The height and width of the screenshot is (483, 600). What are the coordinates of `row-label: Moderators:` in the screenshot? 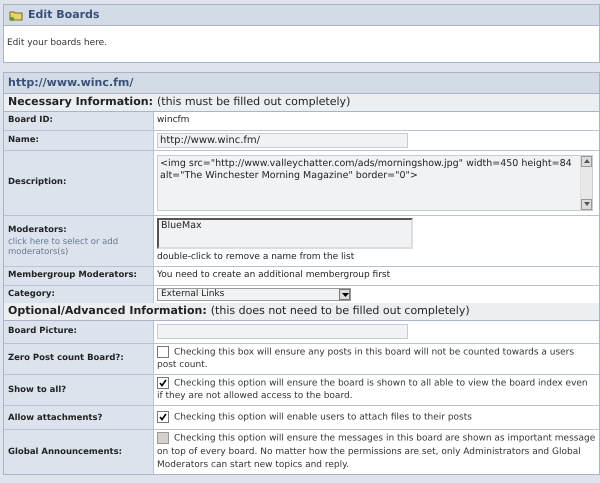 It's located at (38, 231).